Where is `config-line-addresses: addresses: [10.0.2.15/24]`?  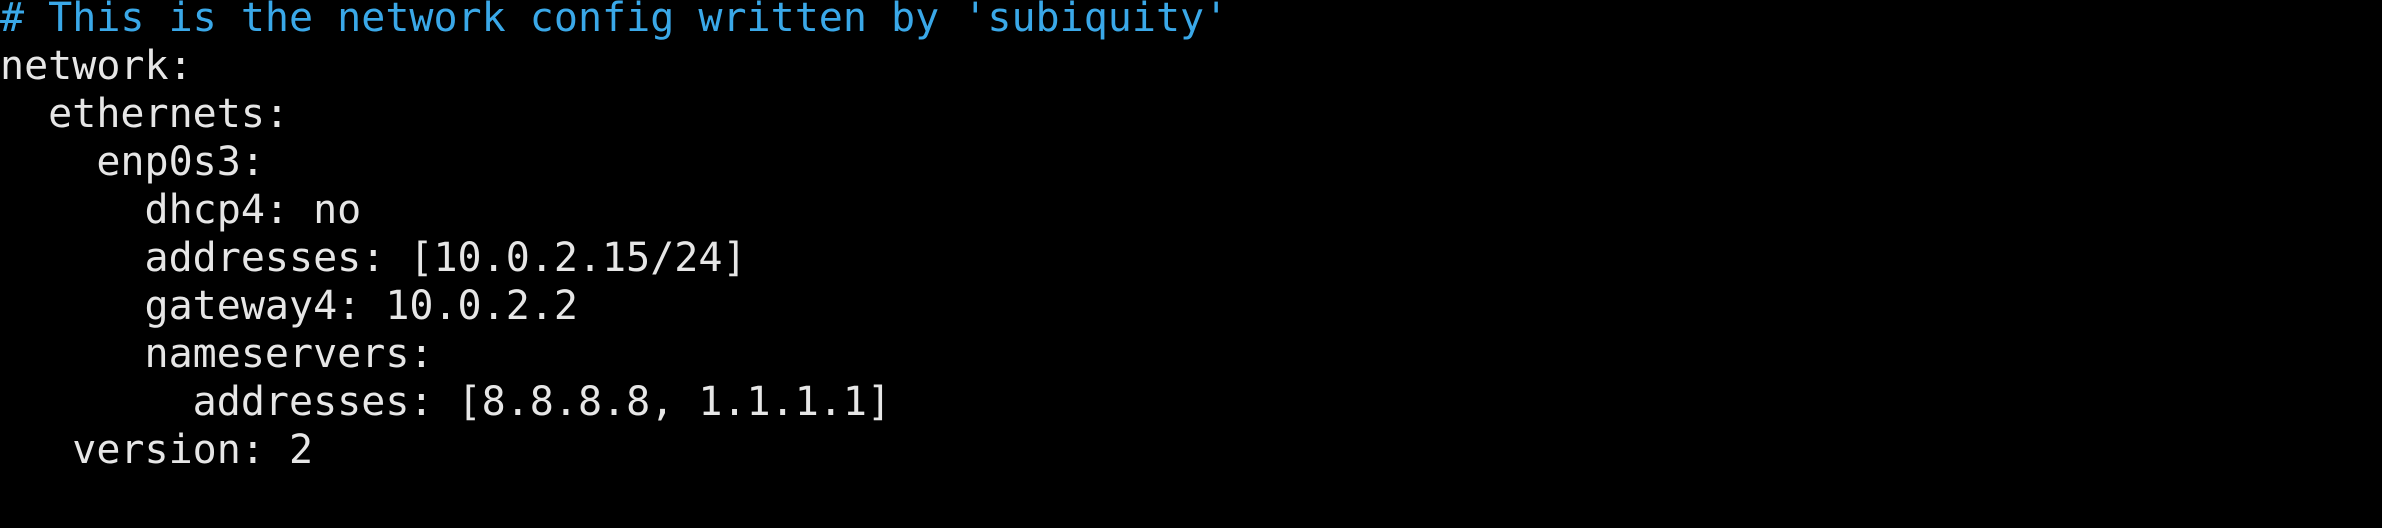
config-line-addresses: addresses: [10.0.2.15/24] is located at coordinates (373, 258).